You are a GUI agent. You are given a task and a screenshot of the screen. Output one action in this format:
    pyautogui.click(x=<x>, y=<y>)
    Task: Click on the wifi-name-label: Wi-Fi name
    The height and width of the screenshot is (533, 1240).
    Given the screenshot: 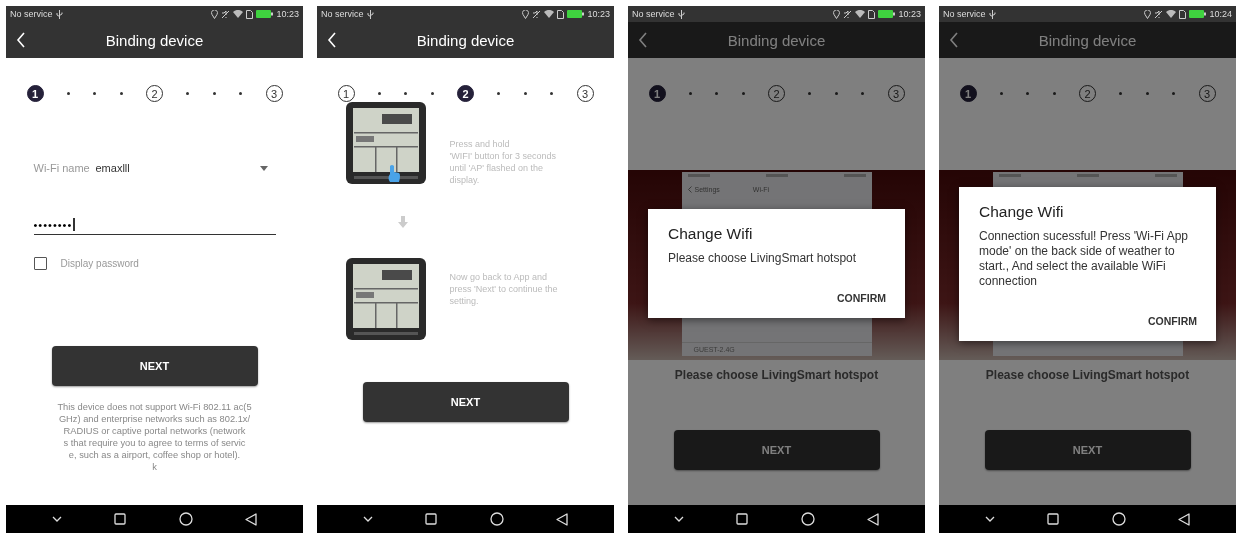 What is the action you would take?
    pyautogui.click(x=62, y=168)
    